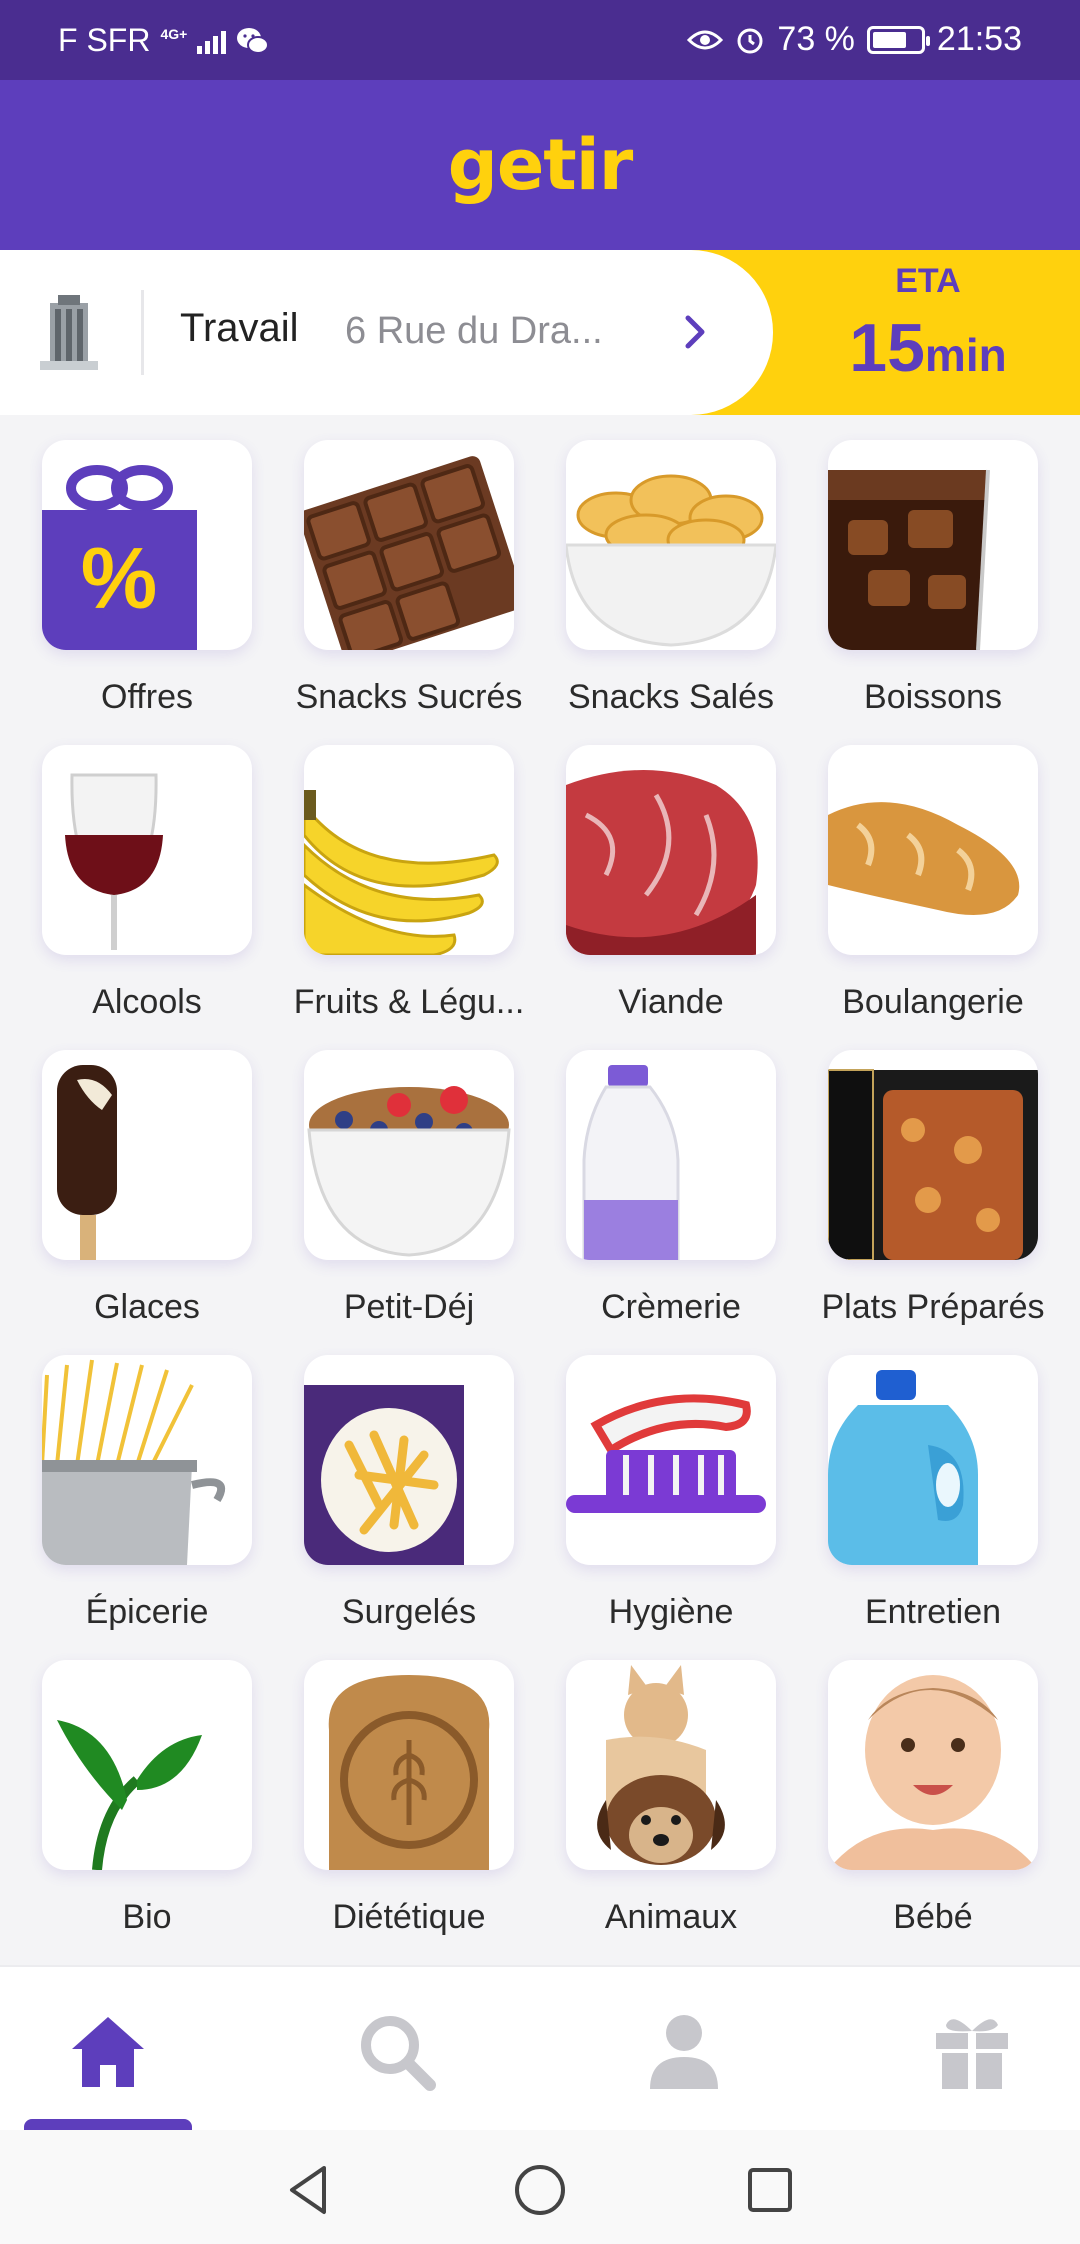 The height and width of the screenshot is (2244, 1080). I want to click on category-label: Bio, so click(147, 1917).